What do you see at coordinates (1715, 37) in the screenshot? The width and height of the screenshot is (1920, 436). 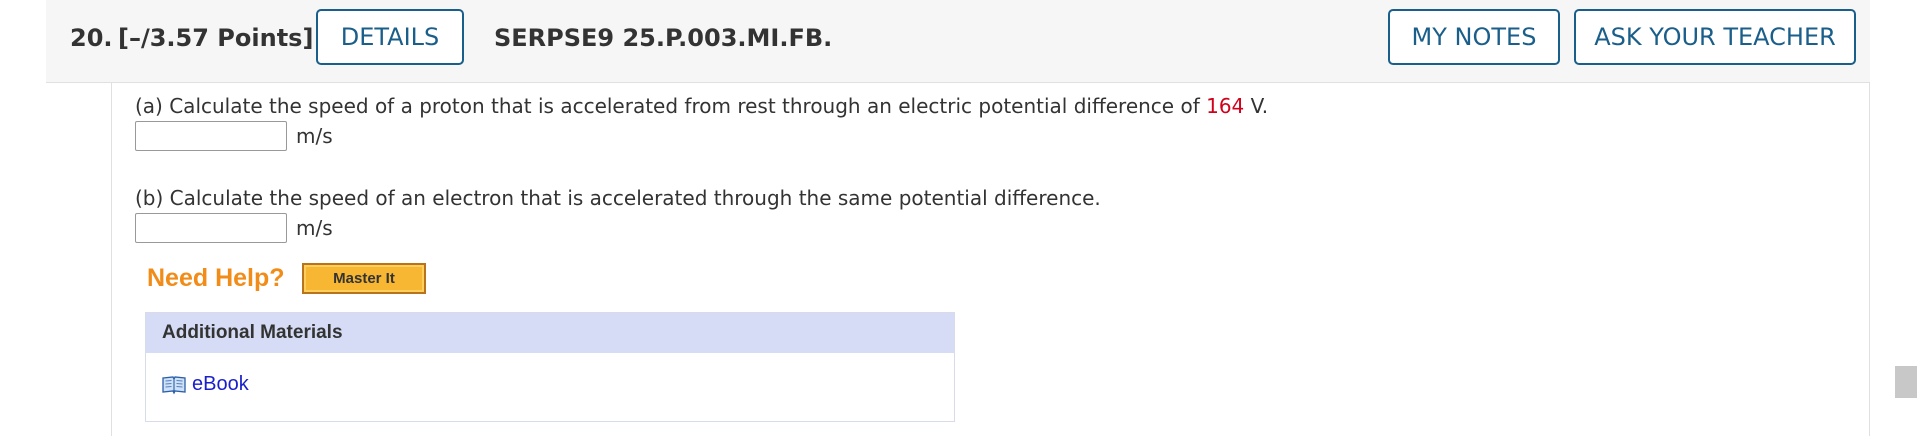 I see `ask-your-teacher-button: ASK YOUR TEACHER` at bounding box center [1715, 37].